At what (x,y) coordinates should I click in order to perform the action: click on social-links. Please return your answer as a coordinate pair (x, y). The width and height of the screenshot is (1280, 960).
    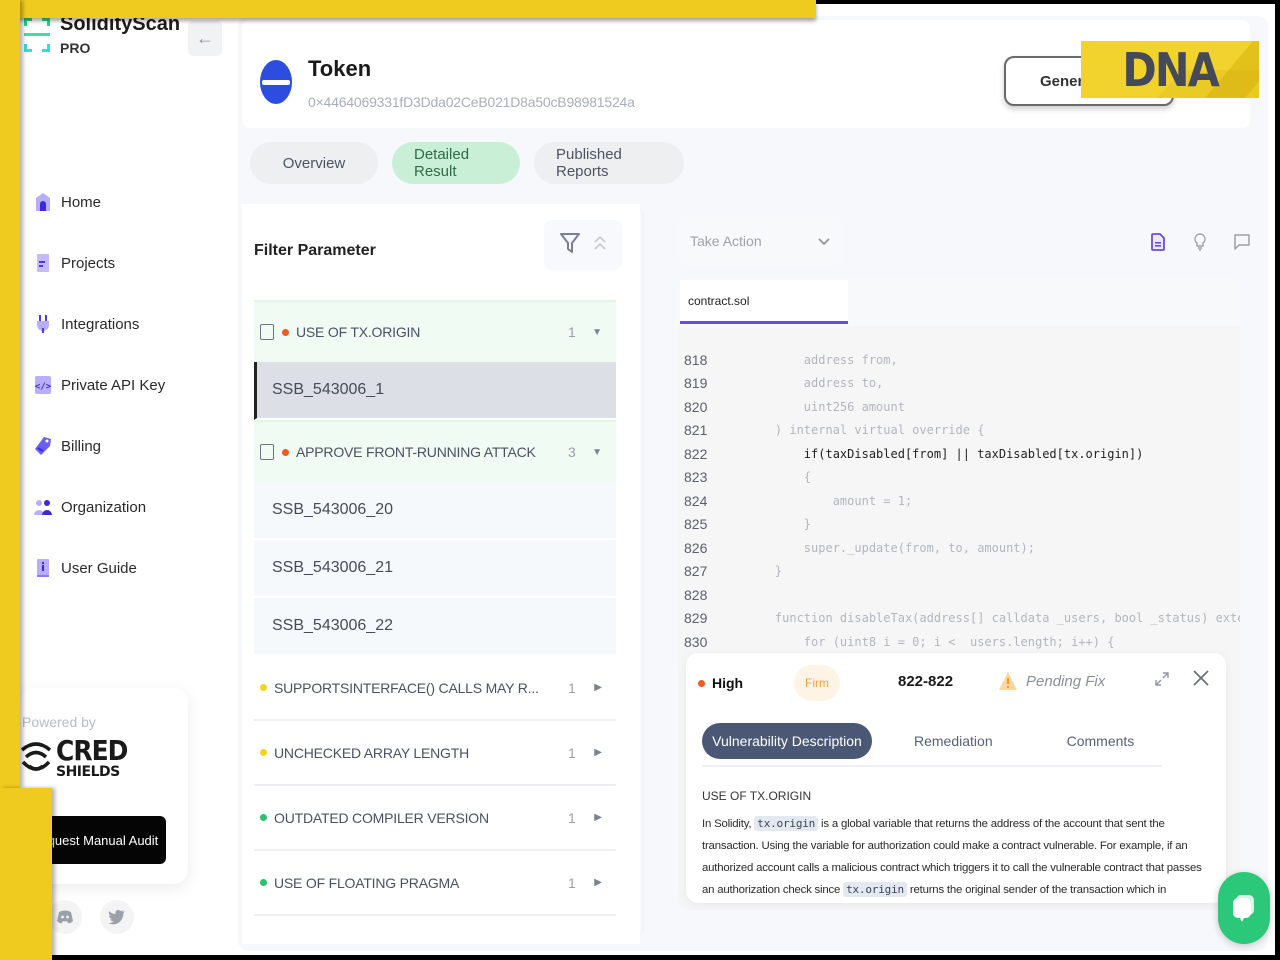
    Looking at the image, I should click on (91, 917).